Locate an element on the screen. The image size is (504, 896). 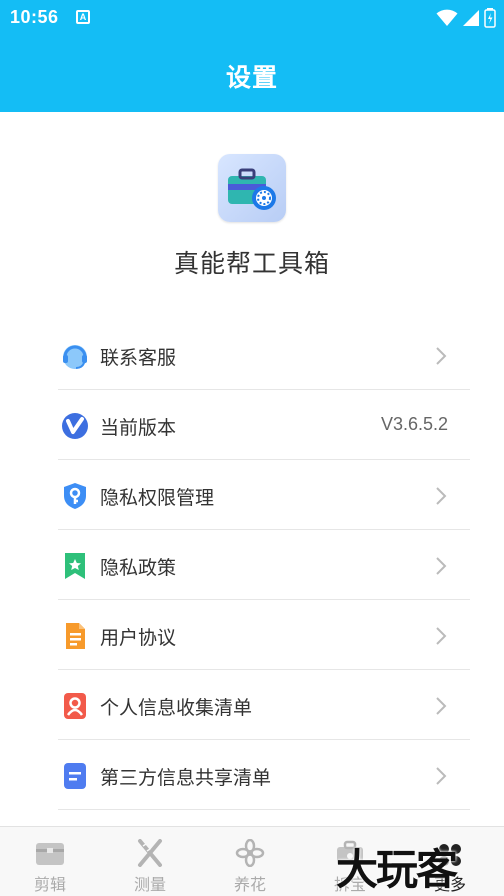
menu-item-label: 第三方信息共享清单 is located at coordinates (186, 778).